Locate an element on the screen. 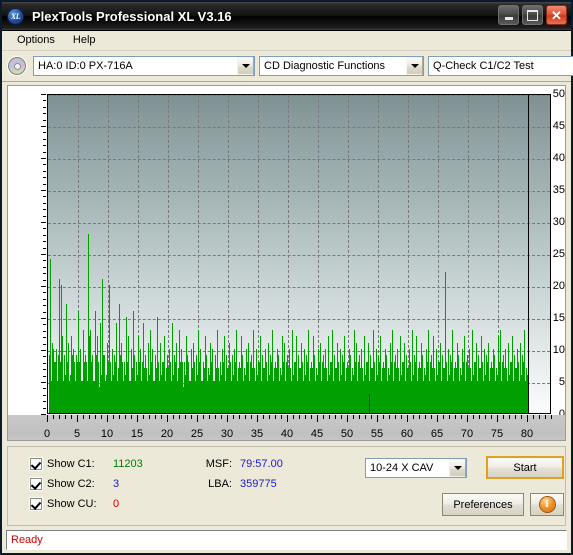 The width and height of the screenshot is (573, 555). test-select: Q-Check C1/C2 Test is located at coordinates (500, 66).